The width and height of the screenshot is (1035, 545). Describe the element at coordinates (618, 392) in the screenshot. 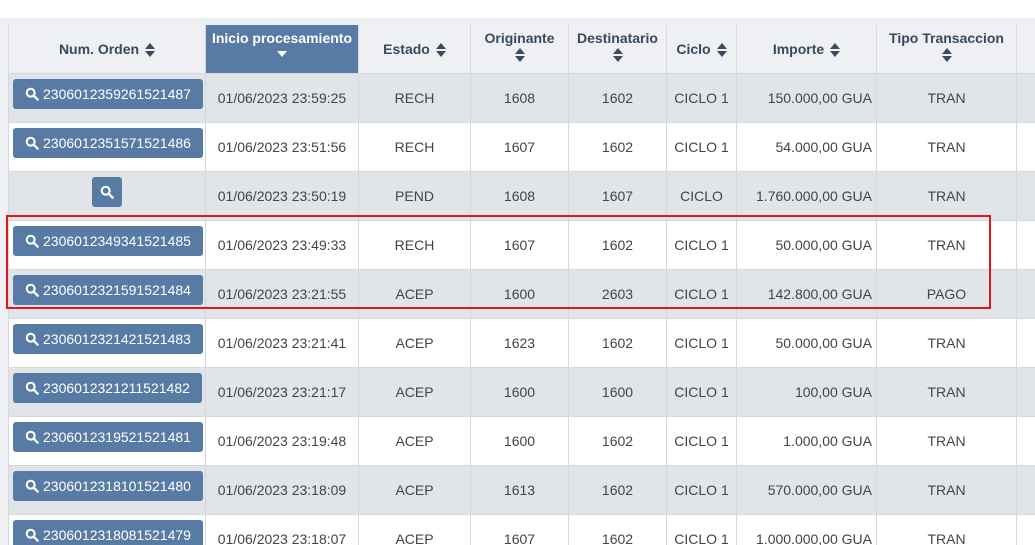

I see `cell-destinatario: 1600` at that location.